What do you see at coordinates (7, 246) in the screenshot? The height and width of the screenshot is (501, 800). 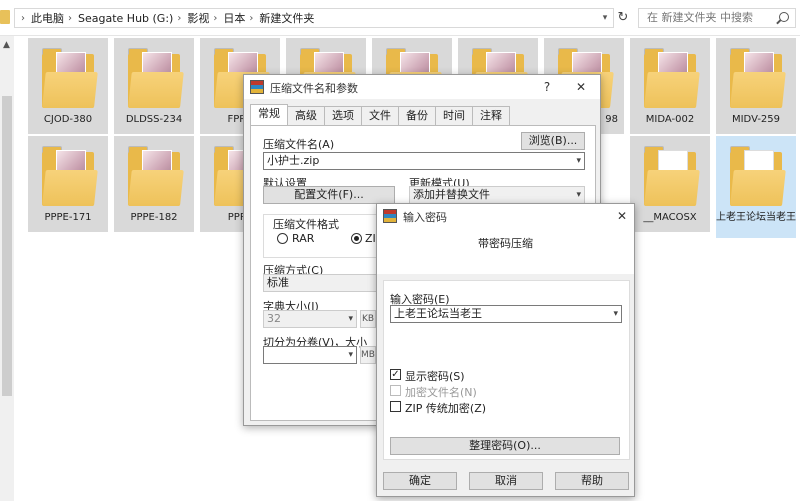 I see `scrollbar-thumb` at bounding box center [7, 246].